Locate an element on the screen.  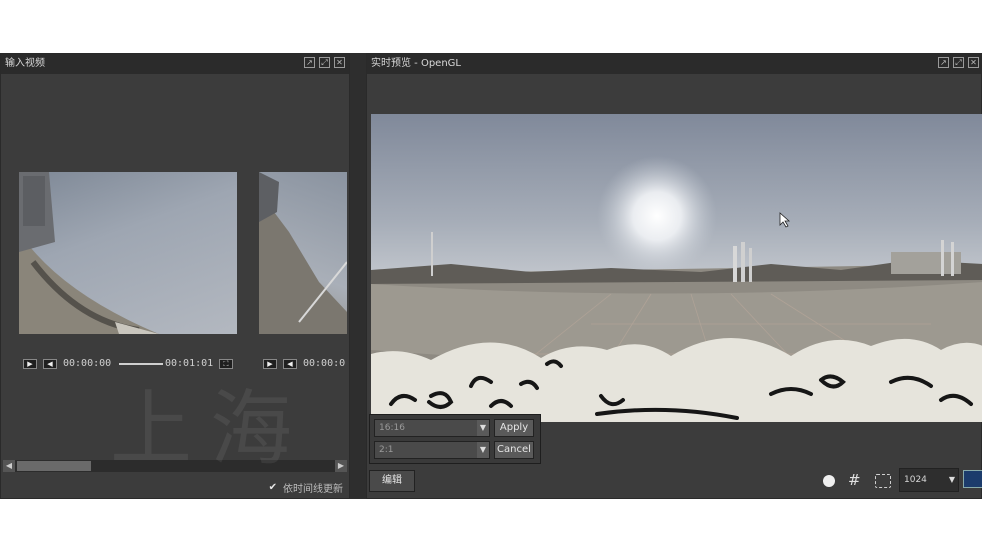
ratio-select: 16:16 ▼ is located at coordinates (432, 428).